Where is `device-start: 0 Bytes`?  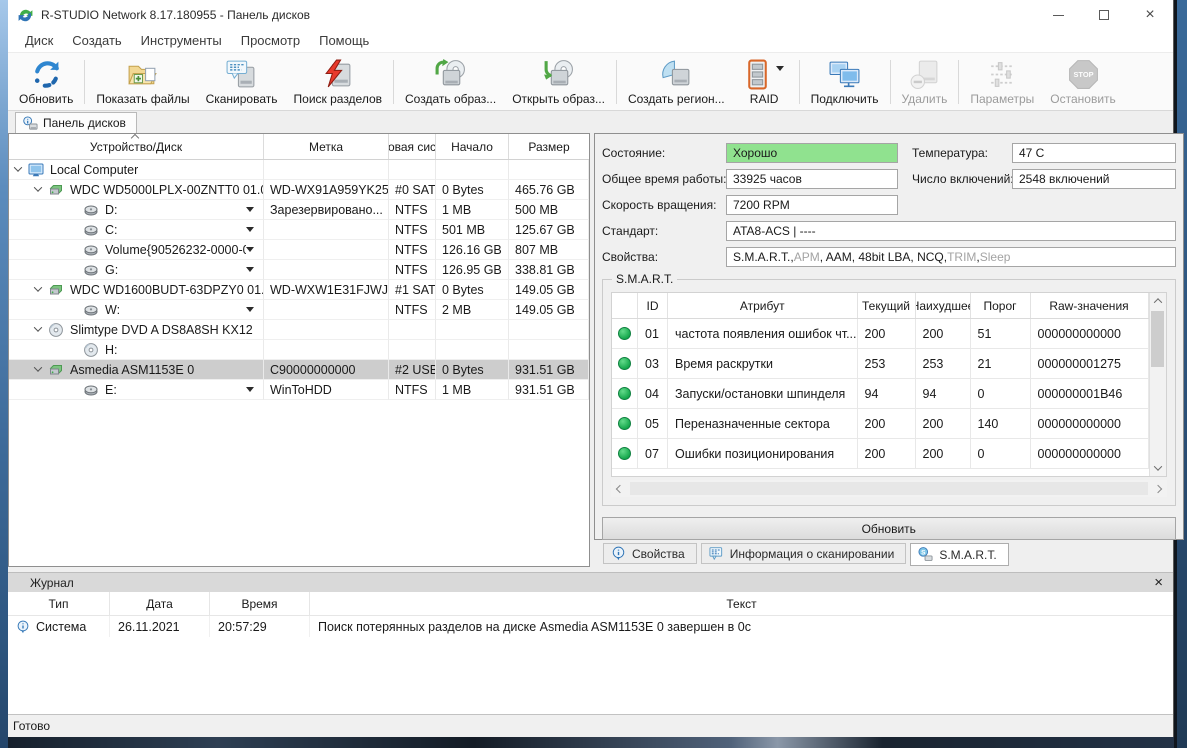 device-start: 0 Bytes is located at coordinates (472, 190).